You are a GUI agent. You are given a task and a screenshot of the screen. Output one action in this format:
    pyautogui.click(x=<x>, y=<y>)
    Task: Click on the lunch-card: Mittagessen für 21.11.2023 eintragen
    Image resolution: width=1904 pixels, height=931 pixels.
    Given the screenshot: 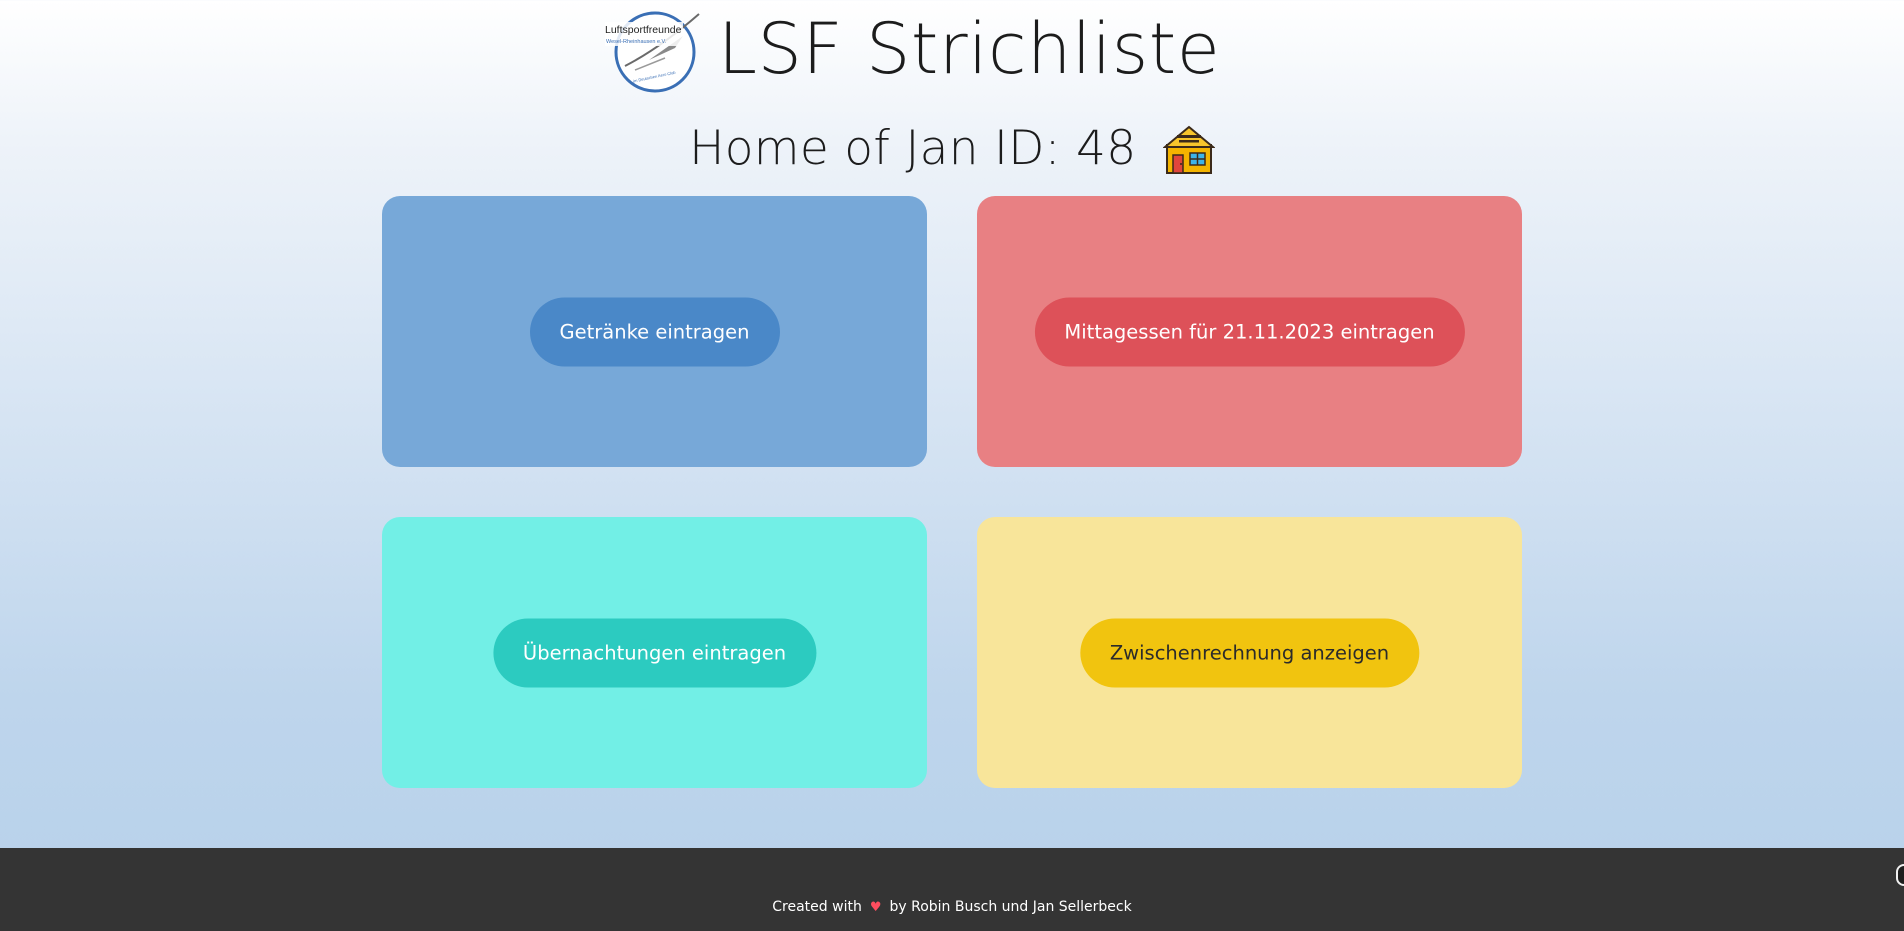 What is the action you would take?
    pyautogui.click(x=1249, y=331)
    